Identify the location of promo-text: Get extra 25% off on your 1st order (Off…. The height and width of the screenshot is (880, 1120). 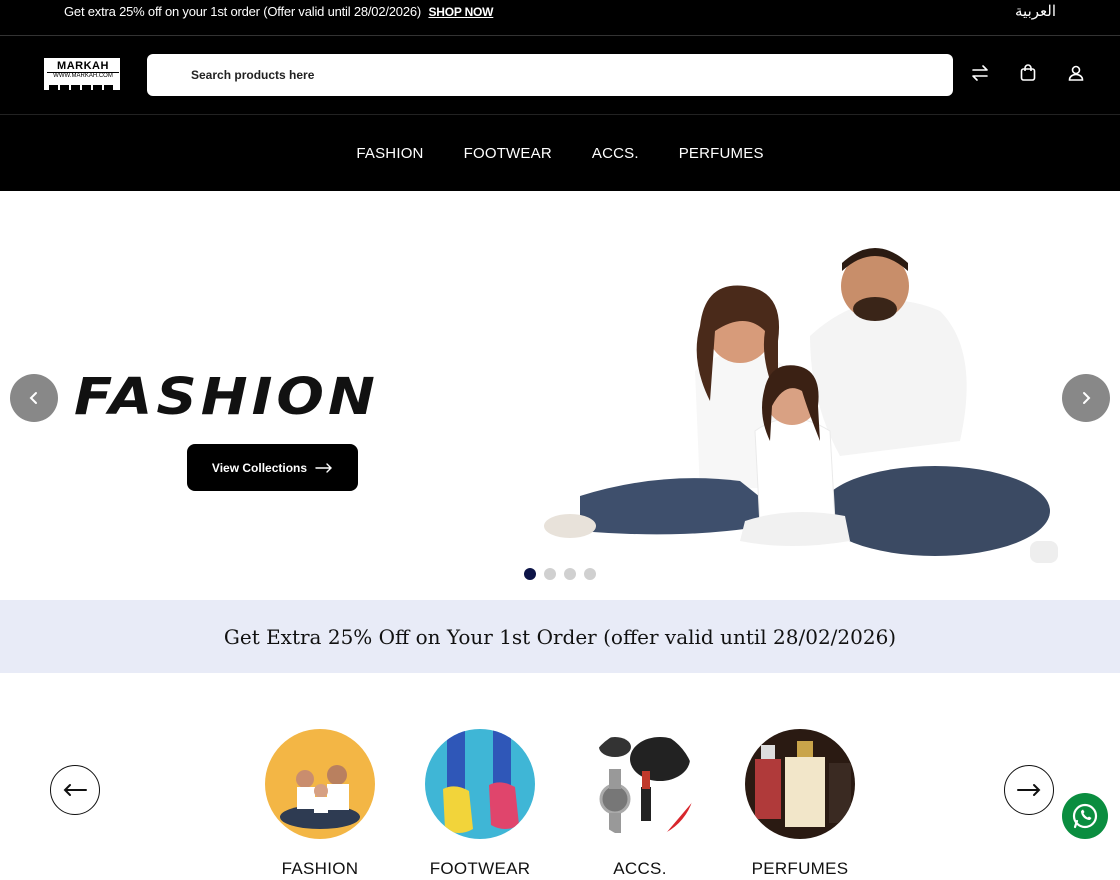
(279, 11).